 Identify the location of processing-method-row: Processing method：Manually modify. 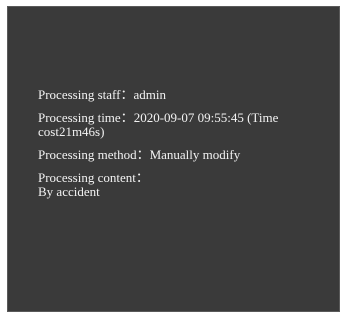
(188, 155).